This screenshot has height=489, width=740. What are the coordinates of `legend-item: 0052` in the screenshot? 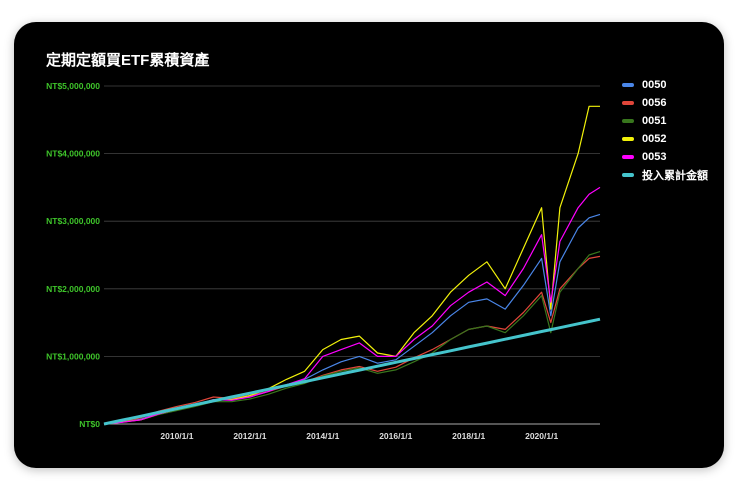 It's located at (665, 139).